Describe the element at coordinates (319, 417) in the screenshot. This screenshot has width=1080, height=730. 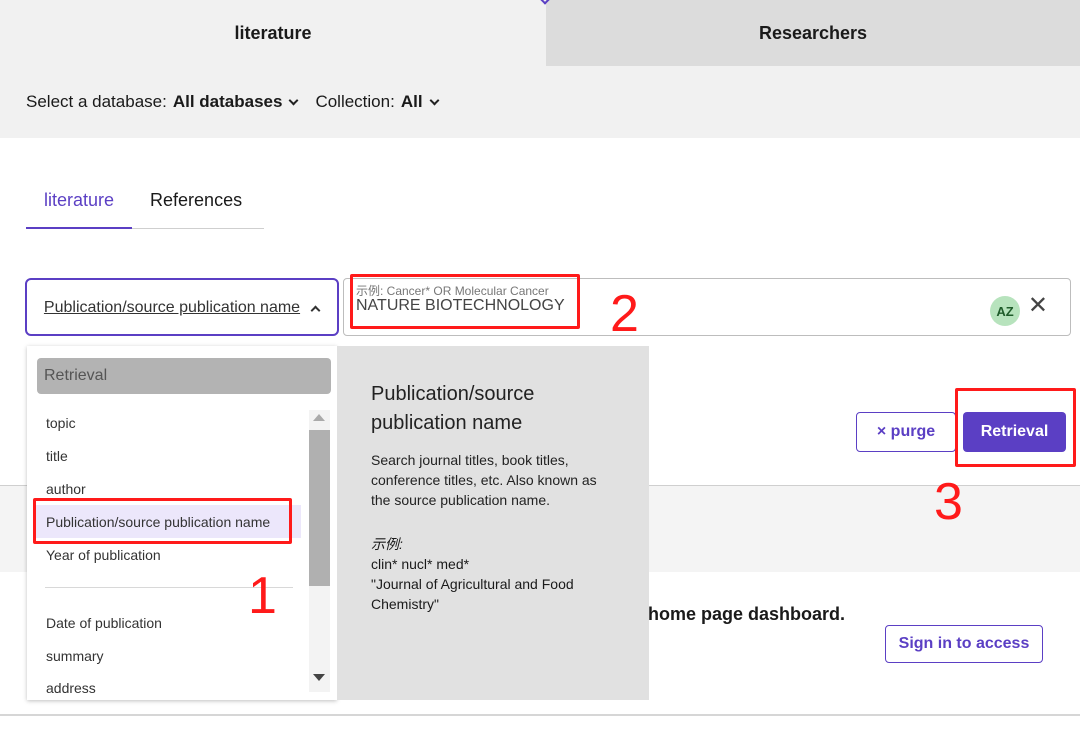
I see `scroll-up-arrow-icon` at that location.